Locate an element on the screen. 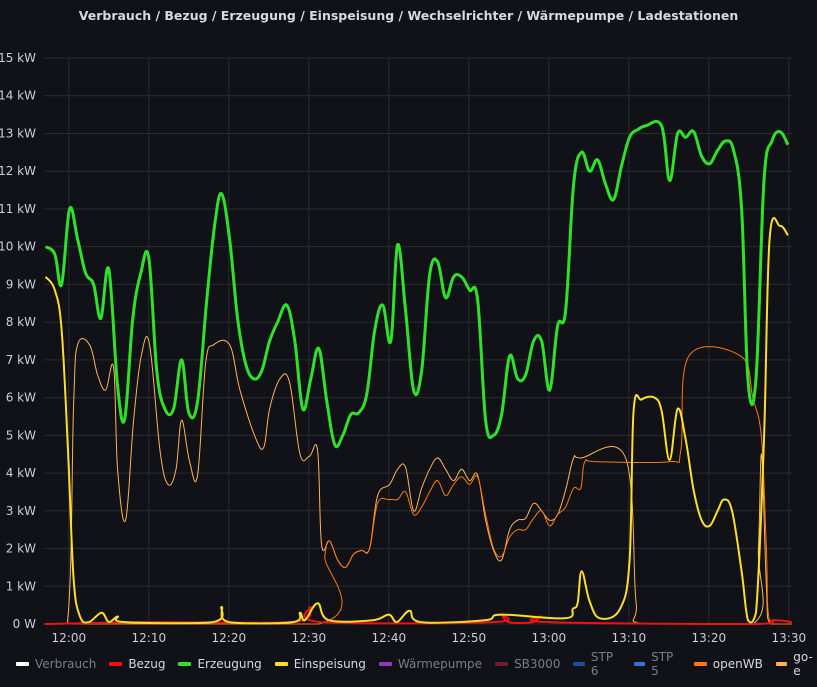 This screenshot has height=687, width=817. legend-item-waermepumpe: Wärmepumpe is located at coordinates (430, 664).